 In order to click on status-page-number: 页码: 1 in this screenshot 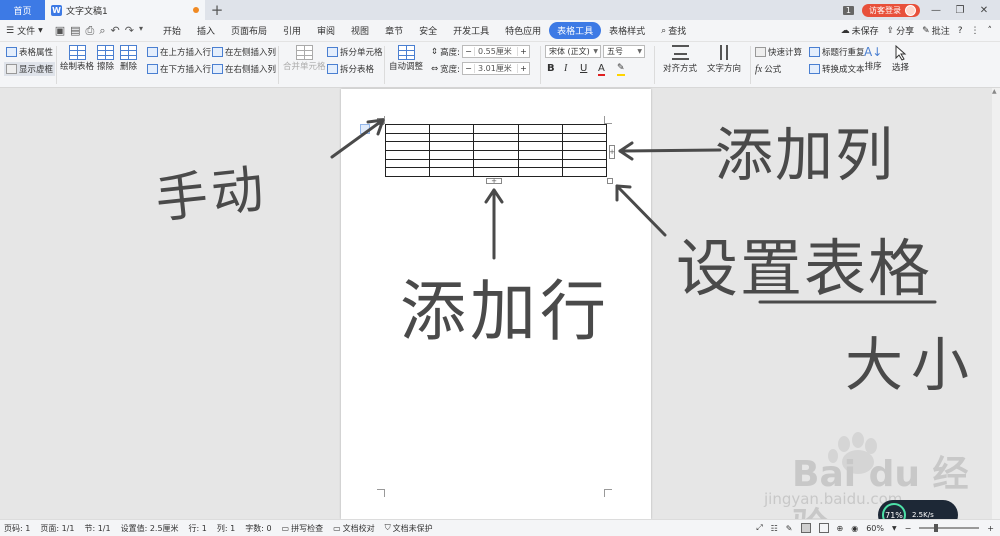, I will do `click(17, 528)`.